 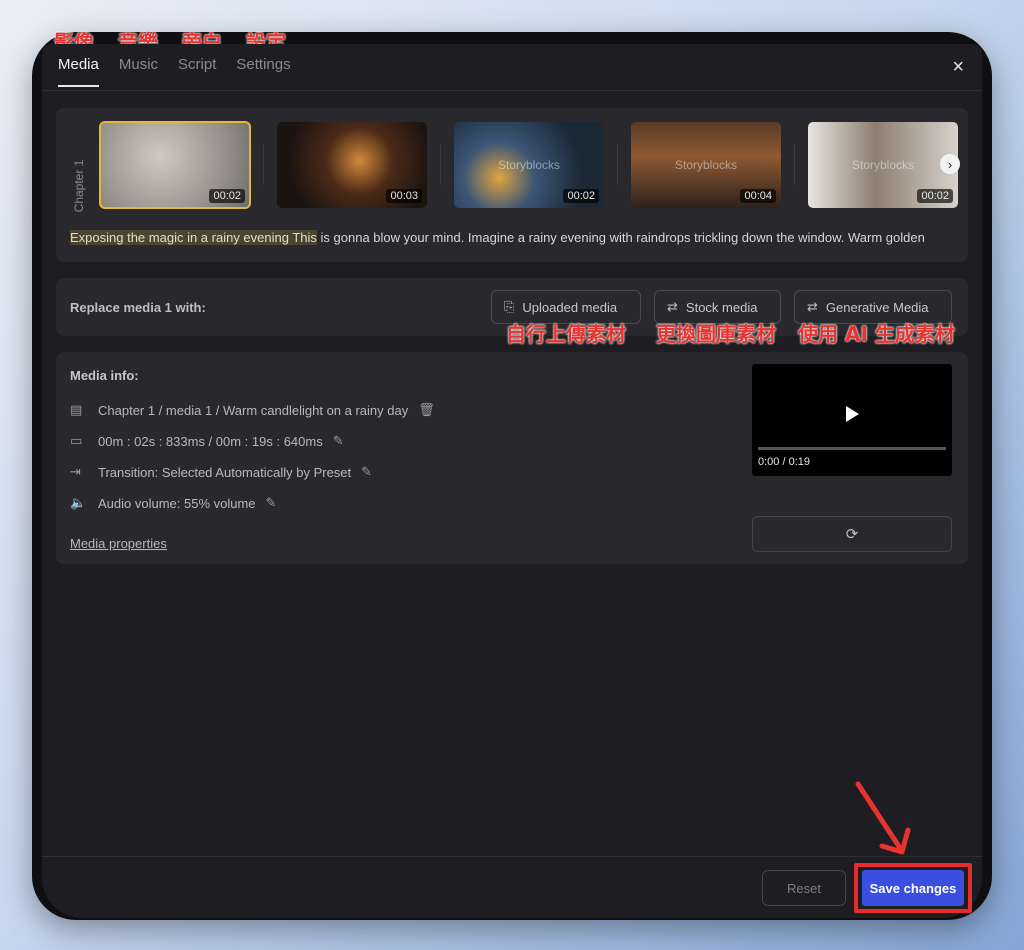 What do you see at coordinates (104, 375) in the screenshot?
I see `media-info-title: Media info:` at bounding box center [104, 375].